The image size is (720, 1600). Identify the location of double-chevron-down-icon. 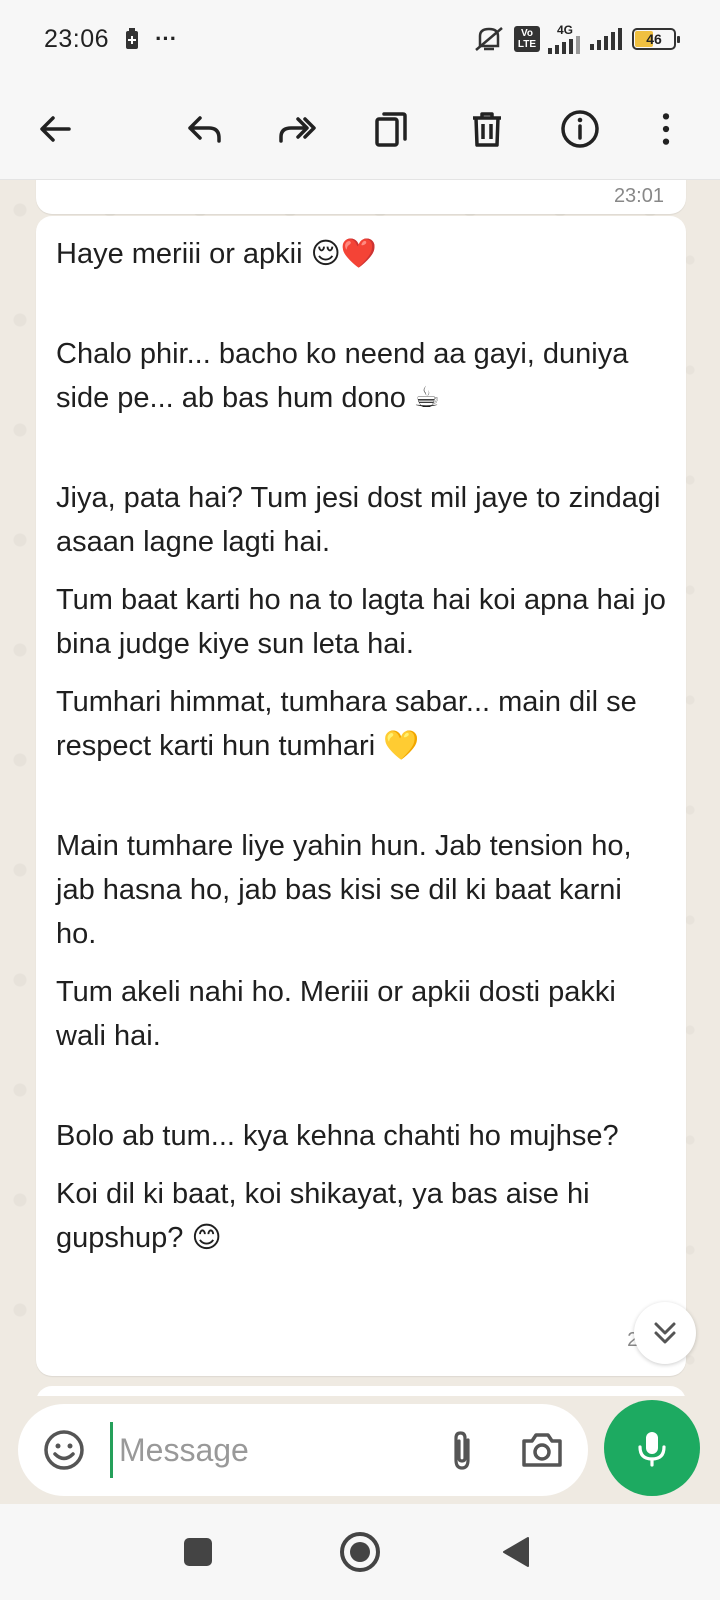
(665, 1333).